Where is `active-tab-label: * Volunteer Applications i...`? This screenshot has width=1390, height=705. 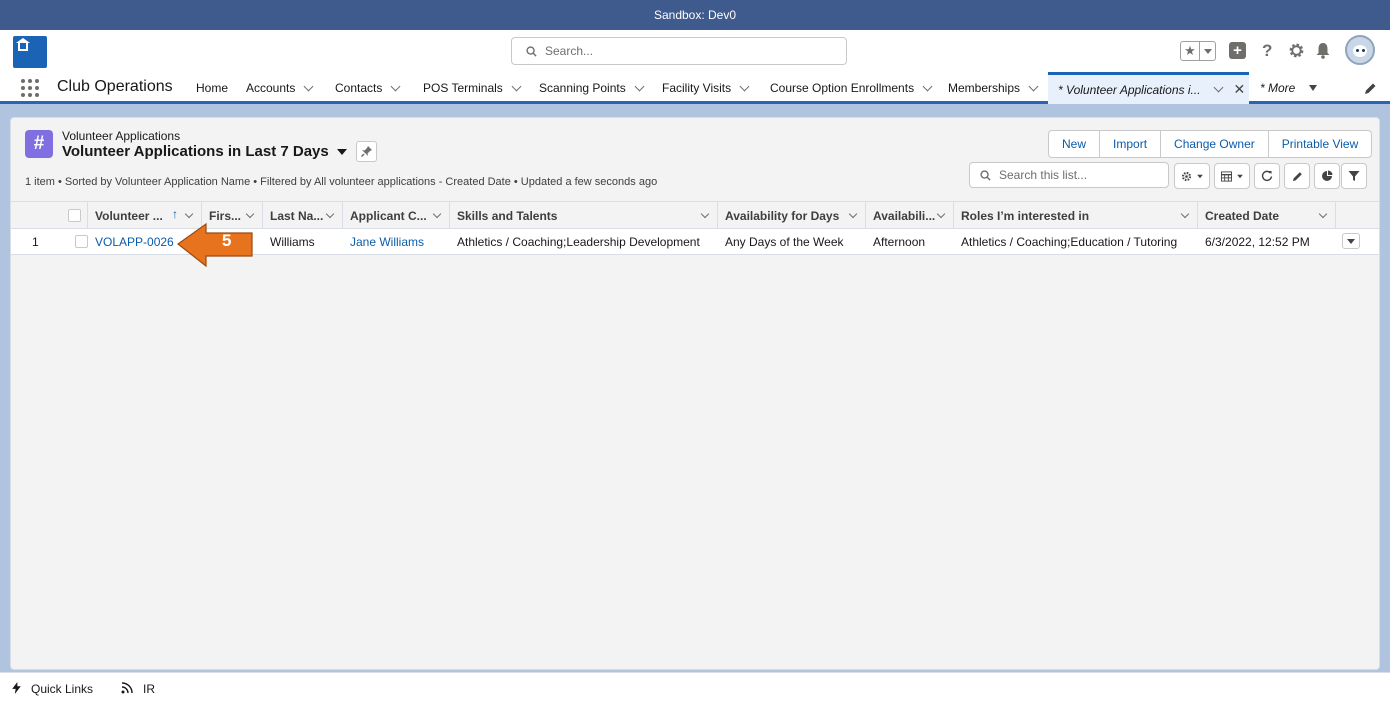 active-tab-label: * Volunteer Applications i... is located at coordinates (1129, 89).